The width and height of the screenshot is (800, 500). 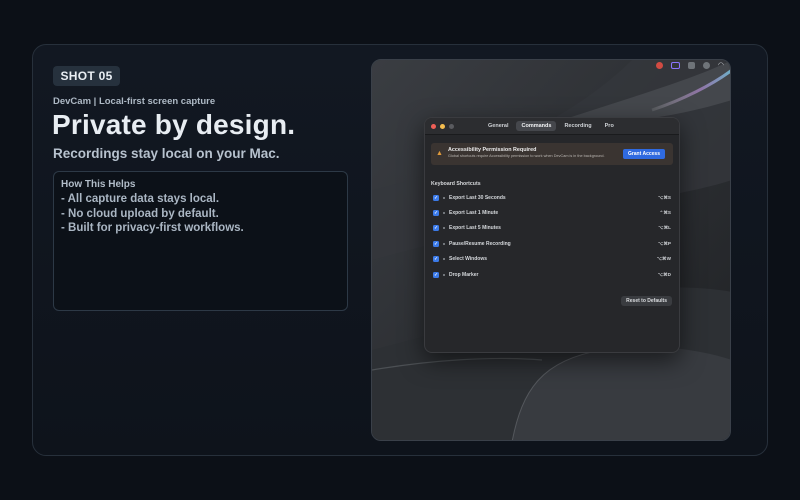 I want to click on menubar: ◠, so click(x=689, y=65).